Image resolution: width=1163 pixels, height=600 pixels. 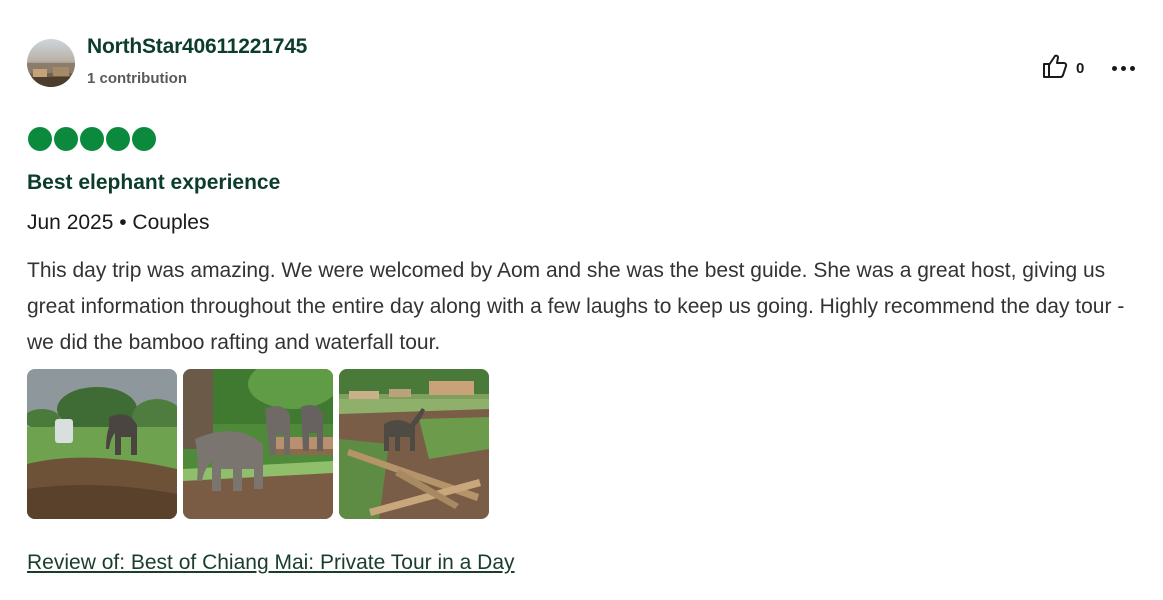 What do you see at coordinates (137, 78) in the screenshot?
I see `contribution-count: 1 contribution` at bounding box center [137, 78].